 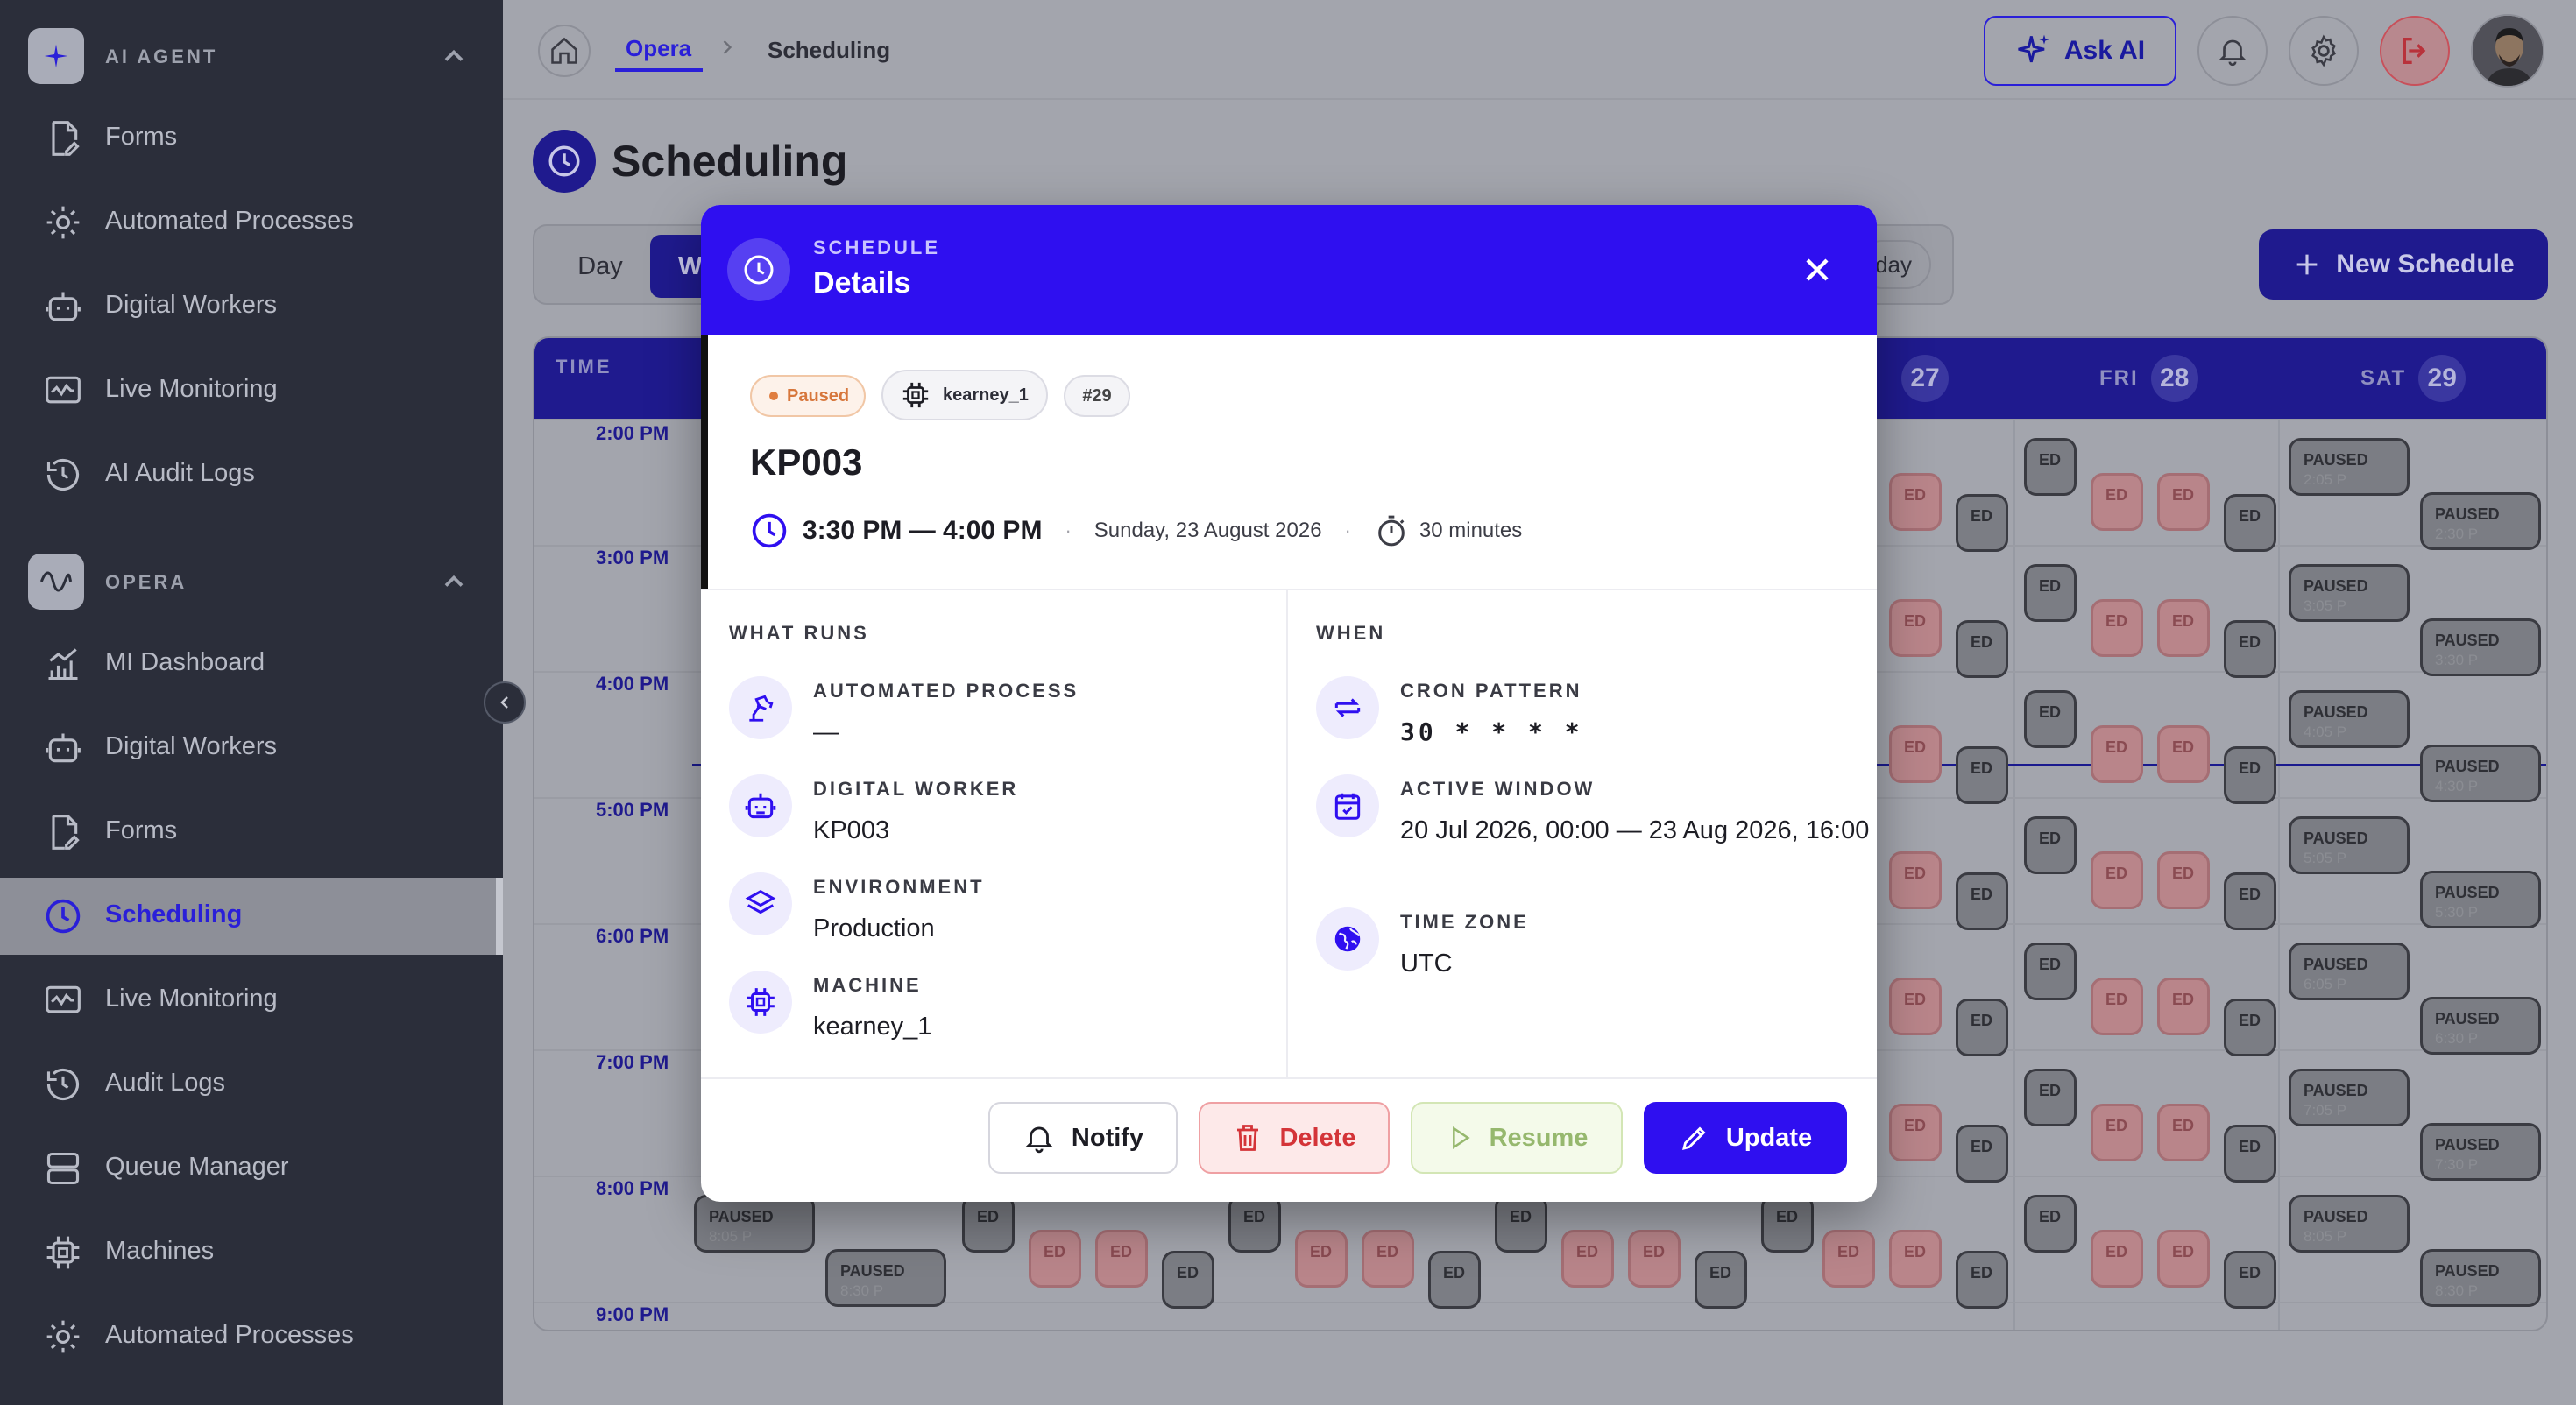 What do you see at coordinates (1517, 1138) in the screenshot?
I see `resume-button: Resume` at bounding box center [1517, 1138].